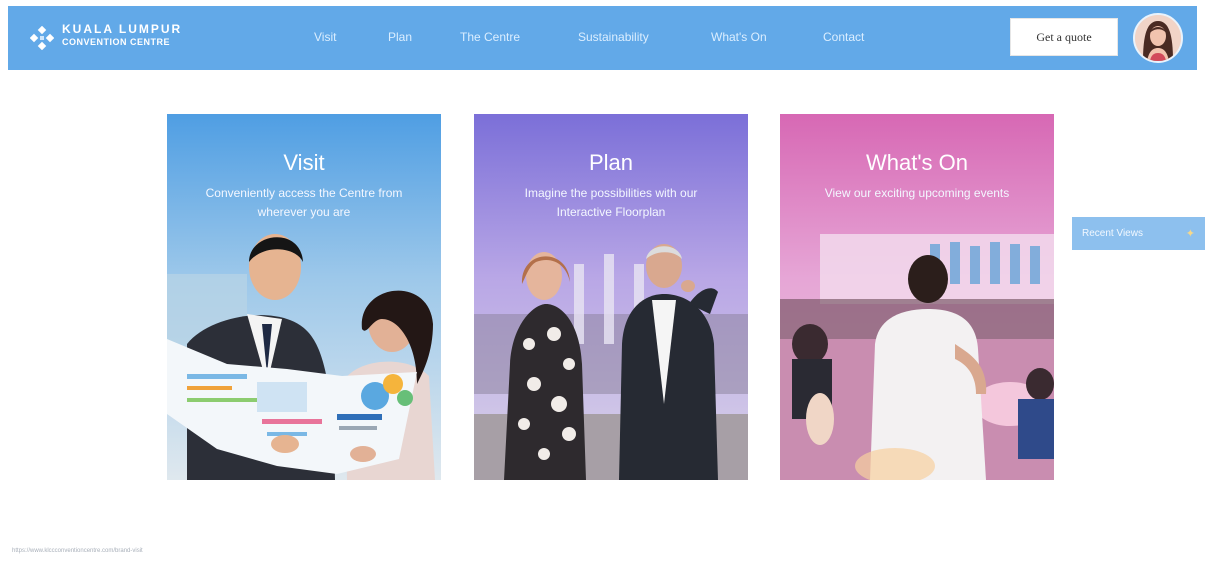  Describe the element at coordinates (611, 162) in the screenshot. I see `plan-card-title: Plan` at that location.